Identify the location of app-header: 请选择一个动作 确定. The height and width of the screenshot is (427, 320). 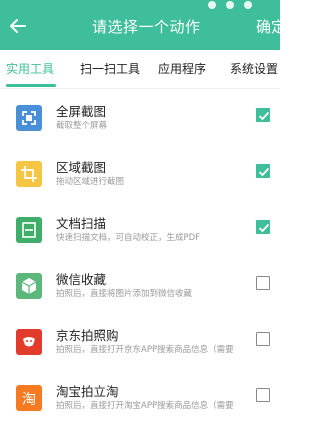
(143, 25).